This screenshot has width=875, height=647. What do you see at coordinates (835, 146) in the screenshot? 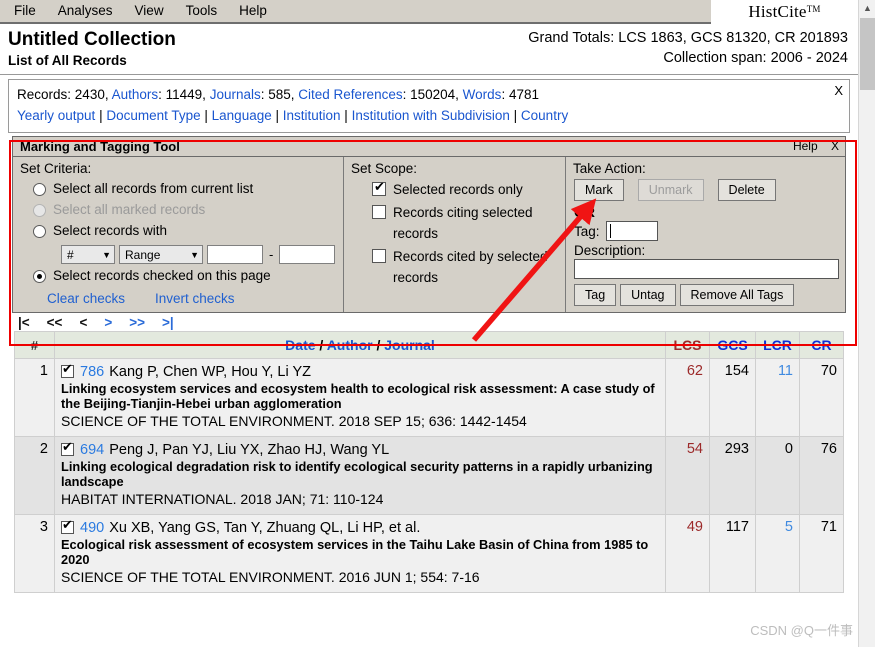
I see `marking-tool-close-icon: X` at bounding box center [835, 146].